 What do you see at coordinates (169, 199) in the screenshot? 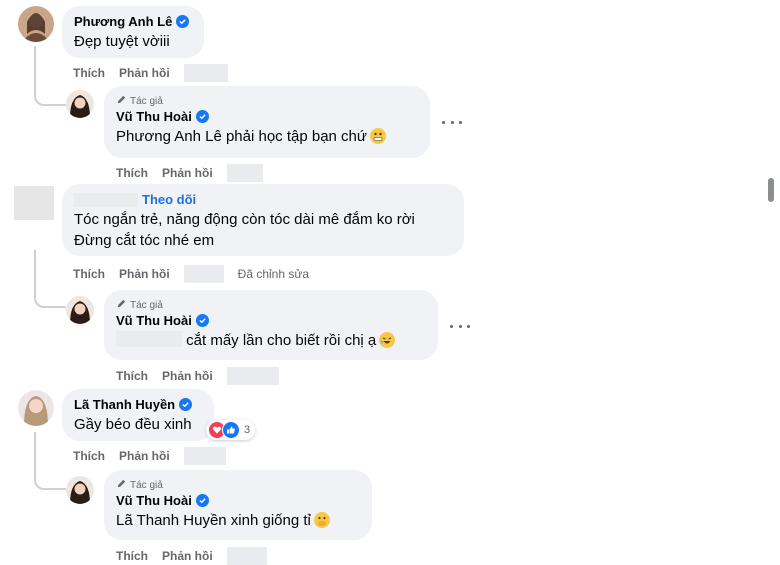
I see `follow-button: Theo dõi` at bounding box center [169, 199].